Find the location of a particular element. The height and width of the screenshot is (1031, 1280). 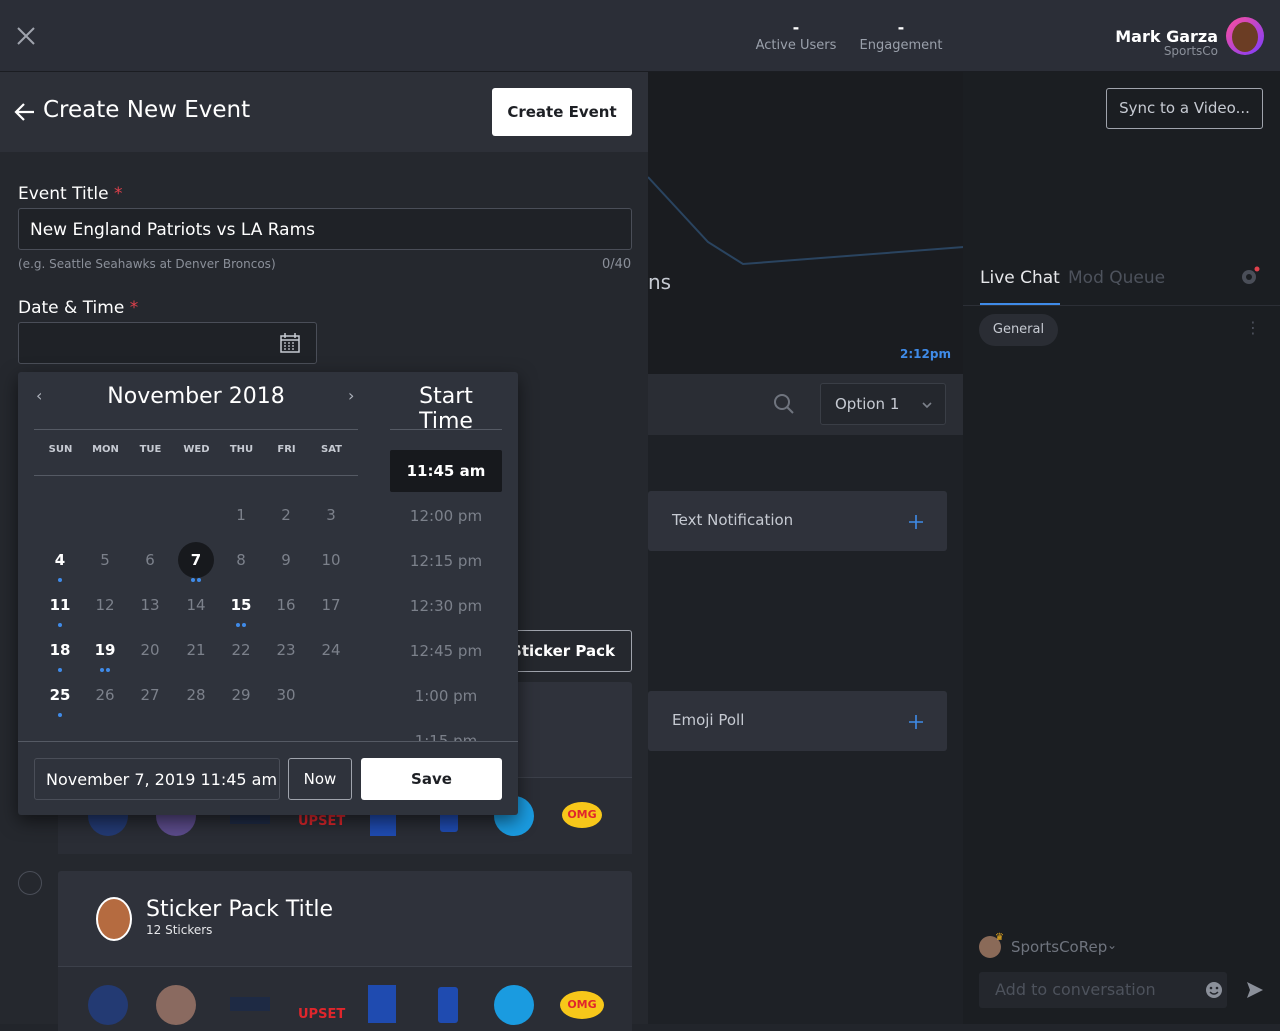

final-four-sticker is located at coordinates (108, 1005).